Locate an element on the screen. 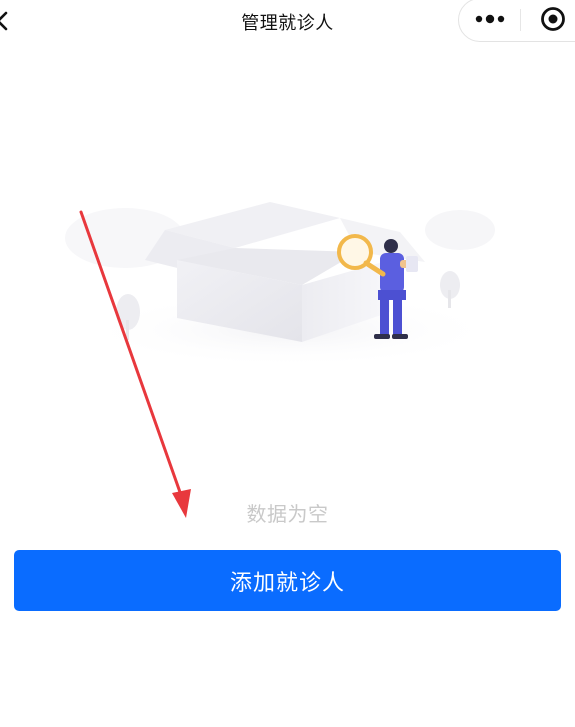 The image size is (575, 727). target-circle-icon is located at coordinates (553, 19).